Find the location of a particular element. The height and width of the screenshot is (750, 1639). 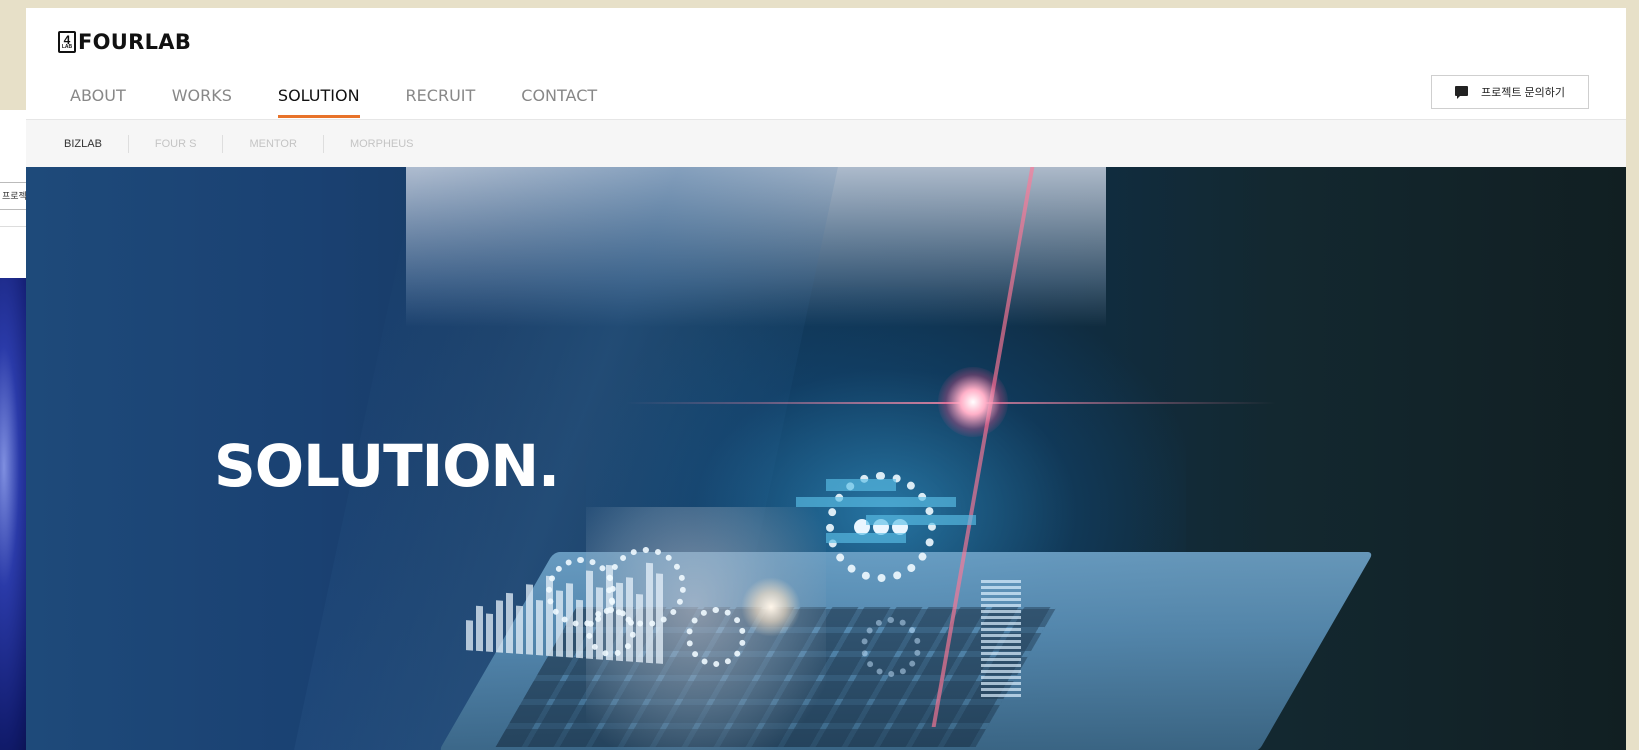

hero-scan-lines is located at coordinates (1001, 637).